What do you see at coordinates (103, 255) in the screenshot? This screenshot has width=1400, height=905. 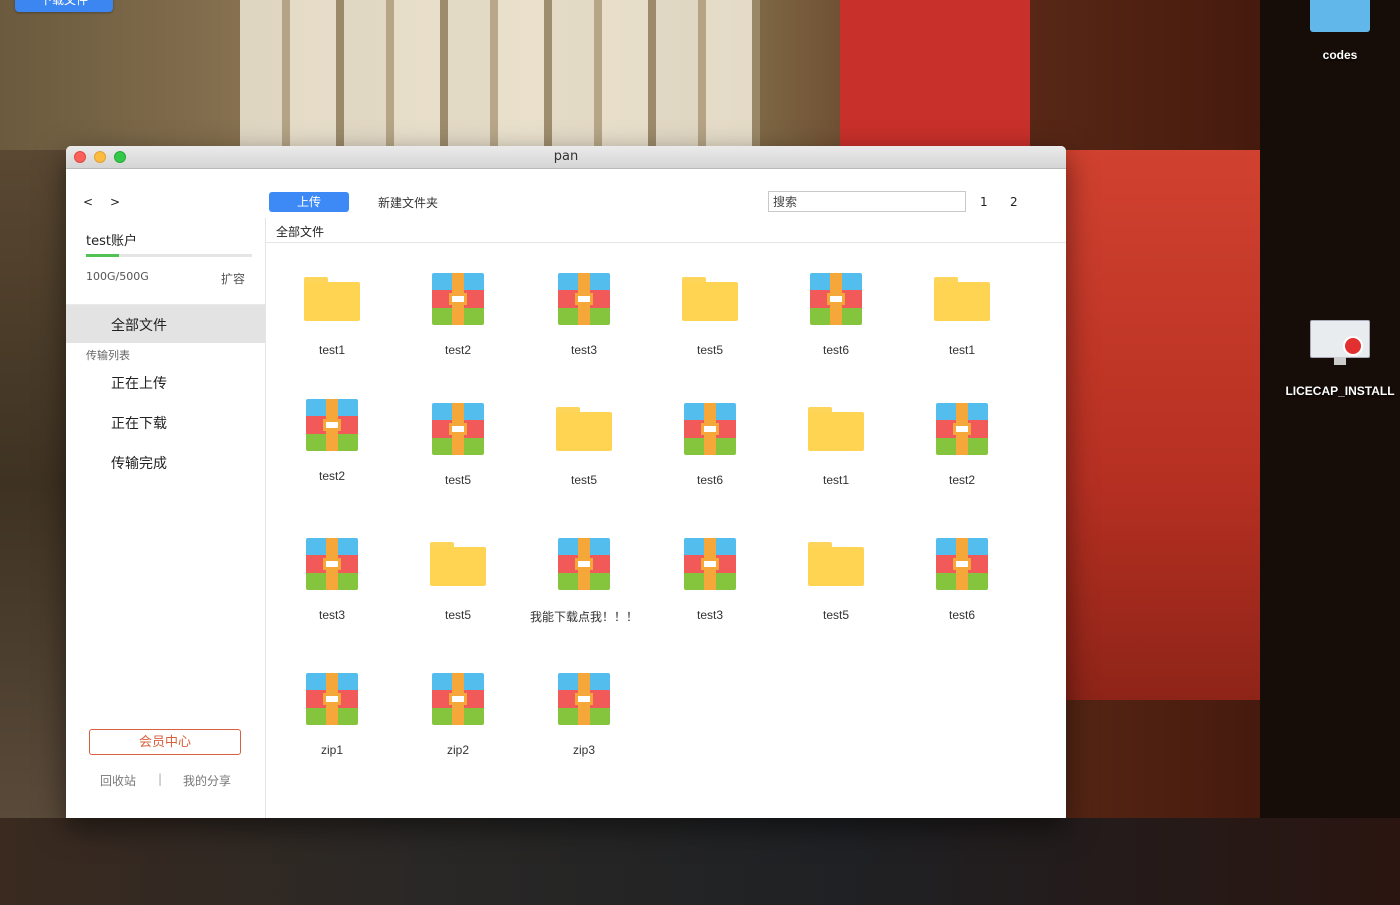 I see `quota-progress-fill` at bounding box center [103, 255].